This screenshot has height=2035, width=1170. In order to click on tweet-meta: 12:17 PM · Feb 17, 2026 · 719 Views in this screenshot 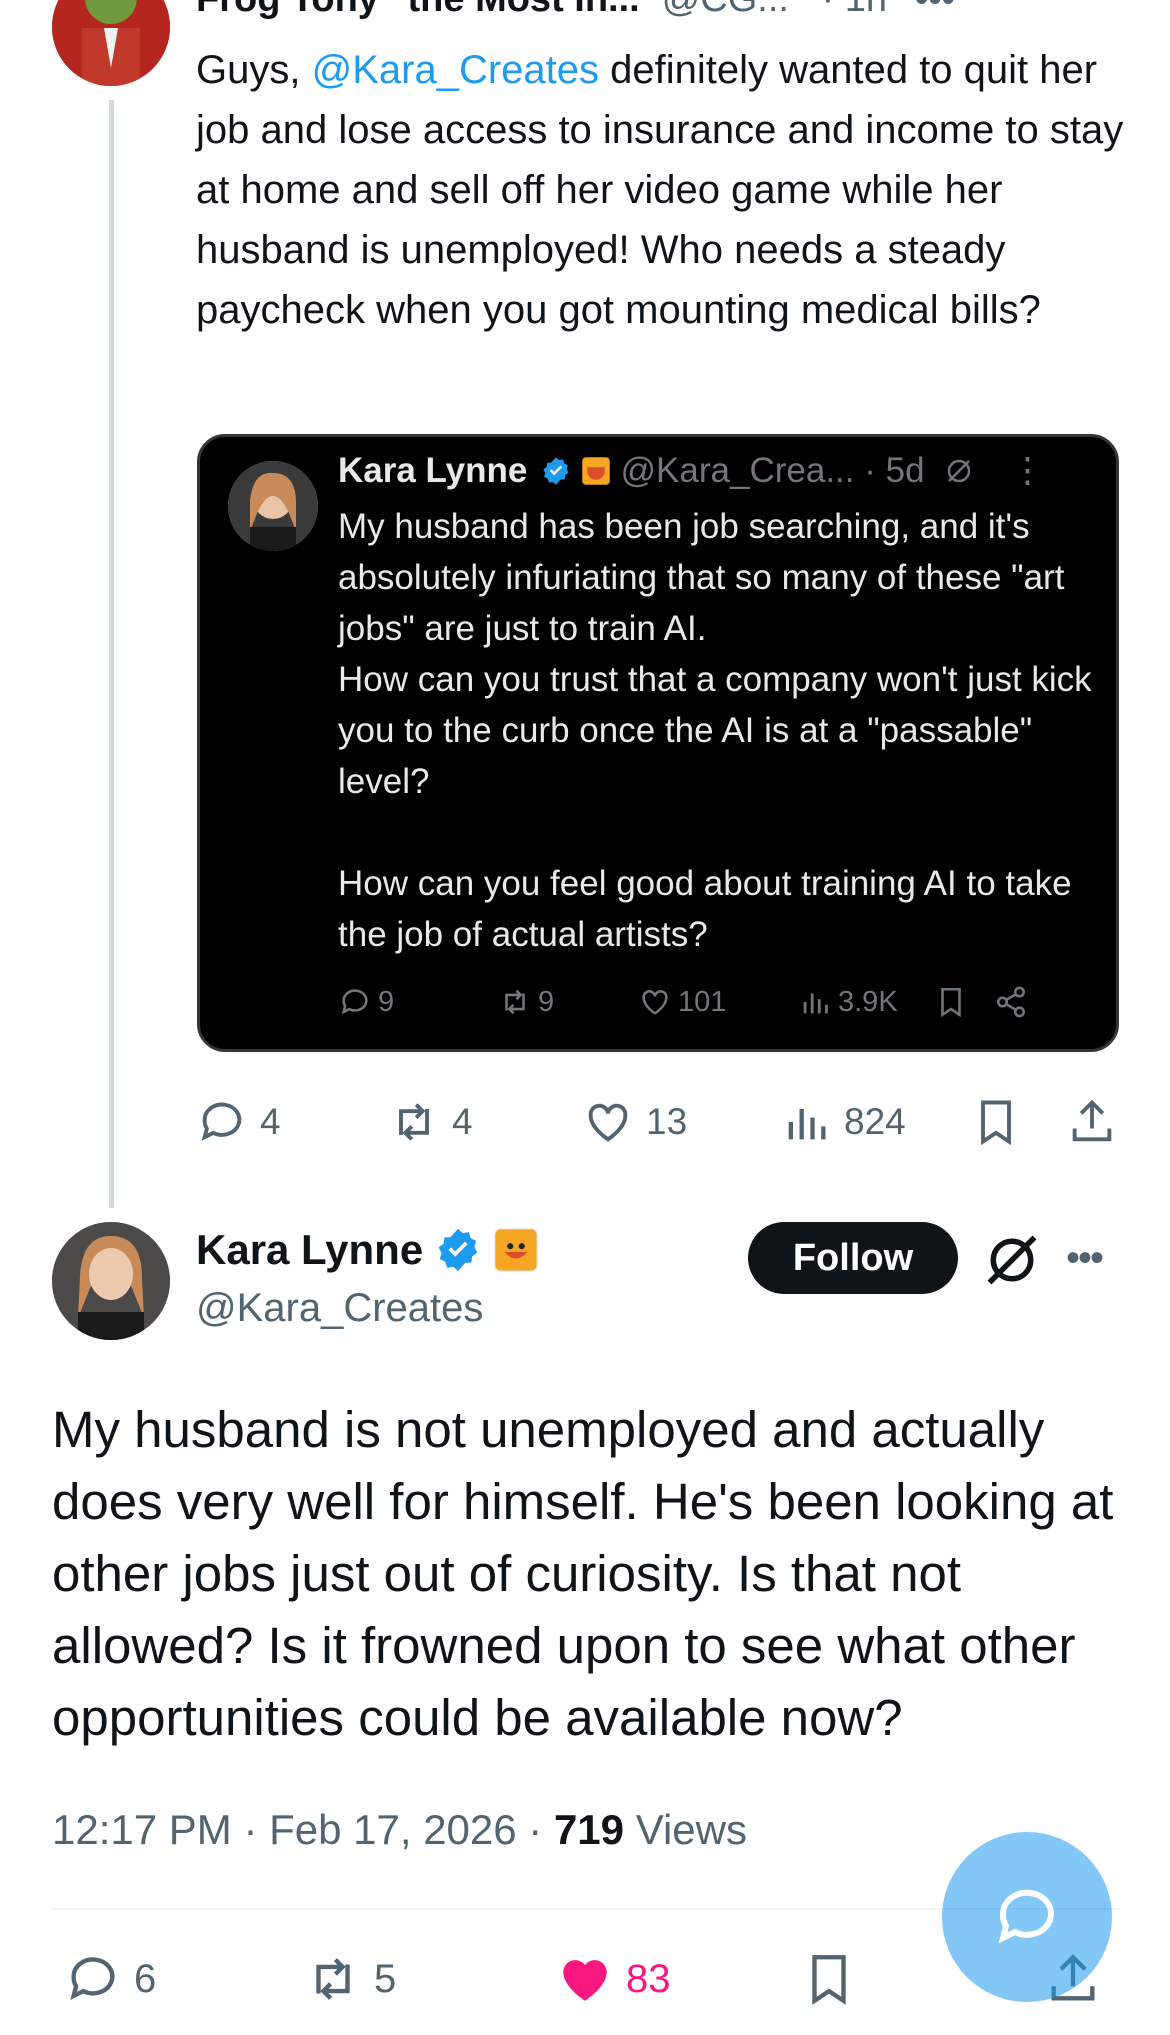, I will do `click(399, 1830)`.